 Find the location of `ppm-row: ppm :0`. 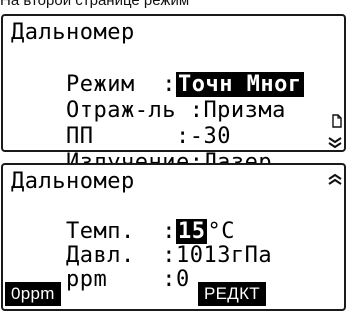

ppm-row: ppm :0 is located at coordinates (100, 280).